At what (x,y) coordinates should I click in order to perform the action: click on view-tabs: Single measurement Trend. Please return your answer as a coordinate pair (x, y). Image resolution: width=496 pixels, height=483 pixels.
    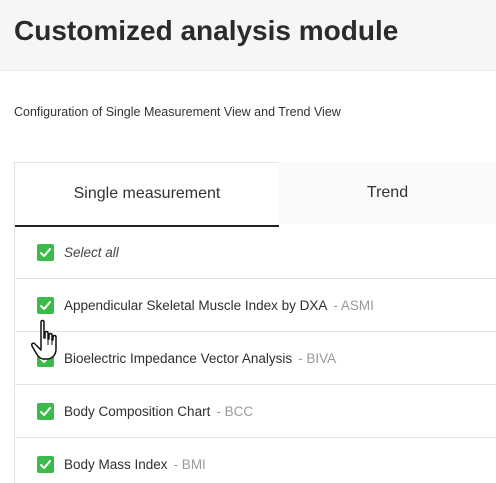
    Looking at the image, I should click on (255, 194).